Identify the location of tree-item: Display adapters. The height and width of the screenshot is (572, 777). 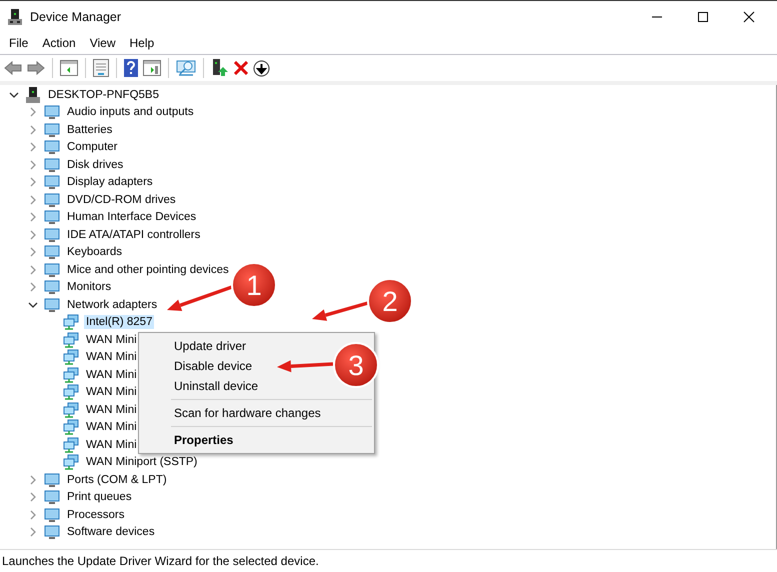
(110, 182).